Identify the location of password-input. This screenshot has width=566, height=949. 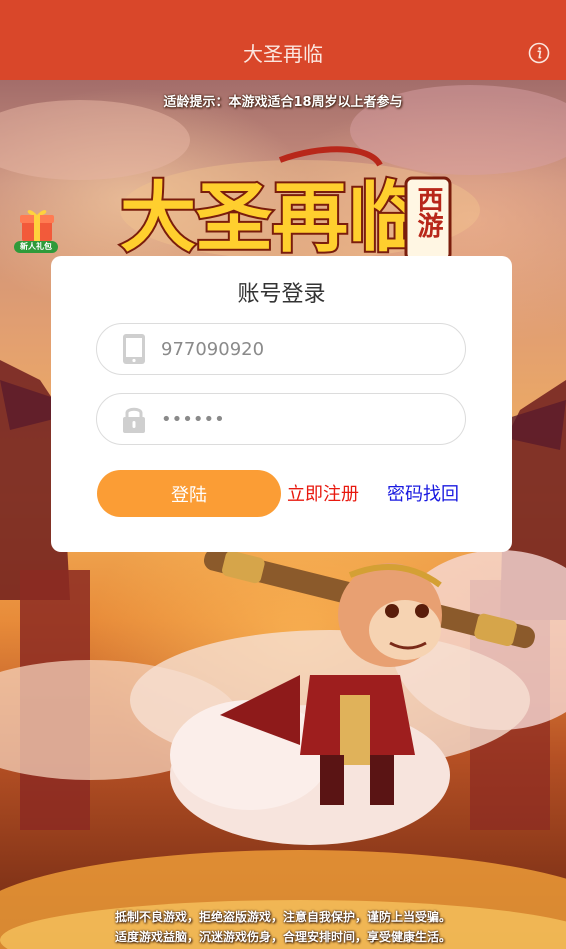
(306, 419).